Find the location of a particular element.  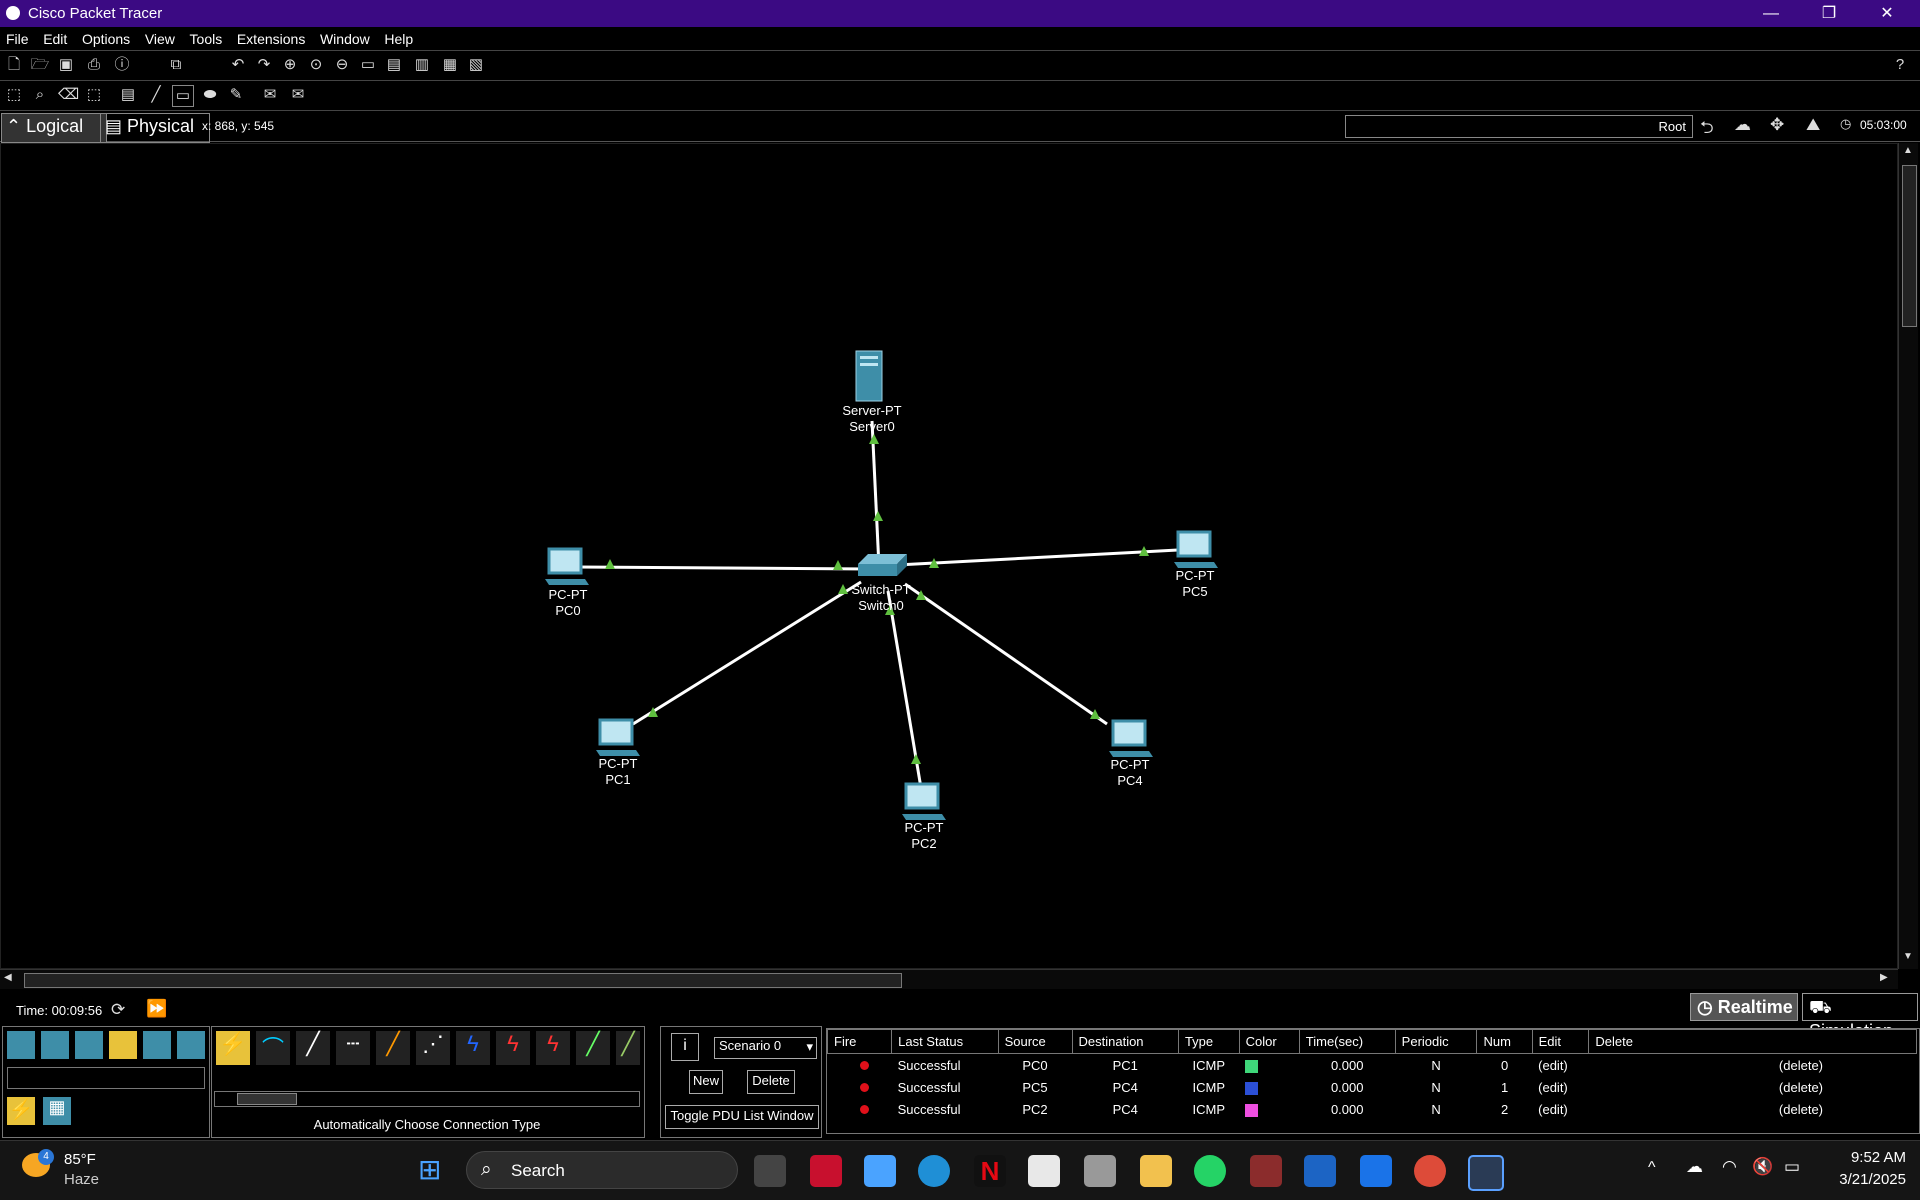

pdu-header-cell: Source is located at coordinates (1035, 1041).